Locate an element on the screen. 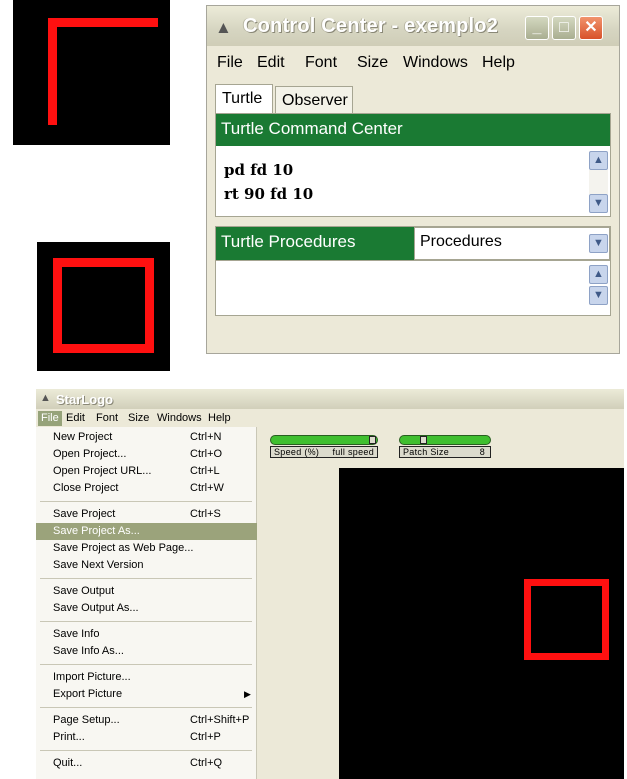 The height and width of the screenshot is (779, 627). control-center-menubar: File Edit Font Size Windows Help is located at coordinates (413, 61).